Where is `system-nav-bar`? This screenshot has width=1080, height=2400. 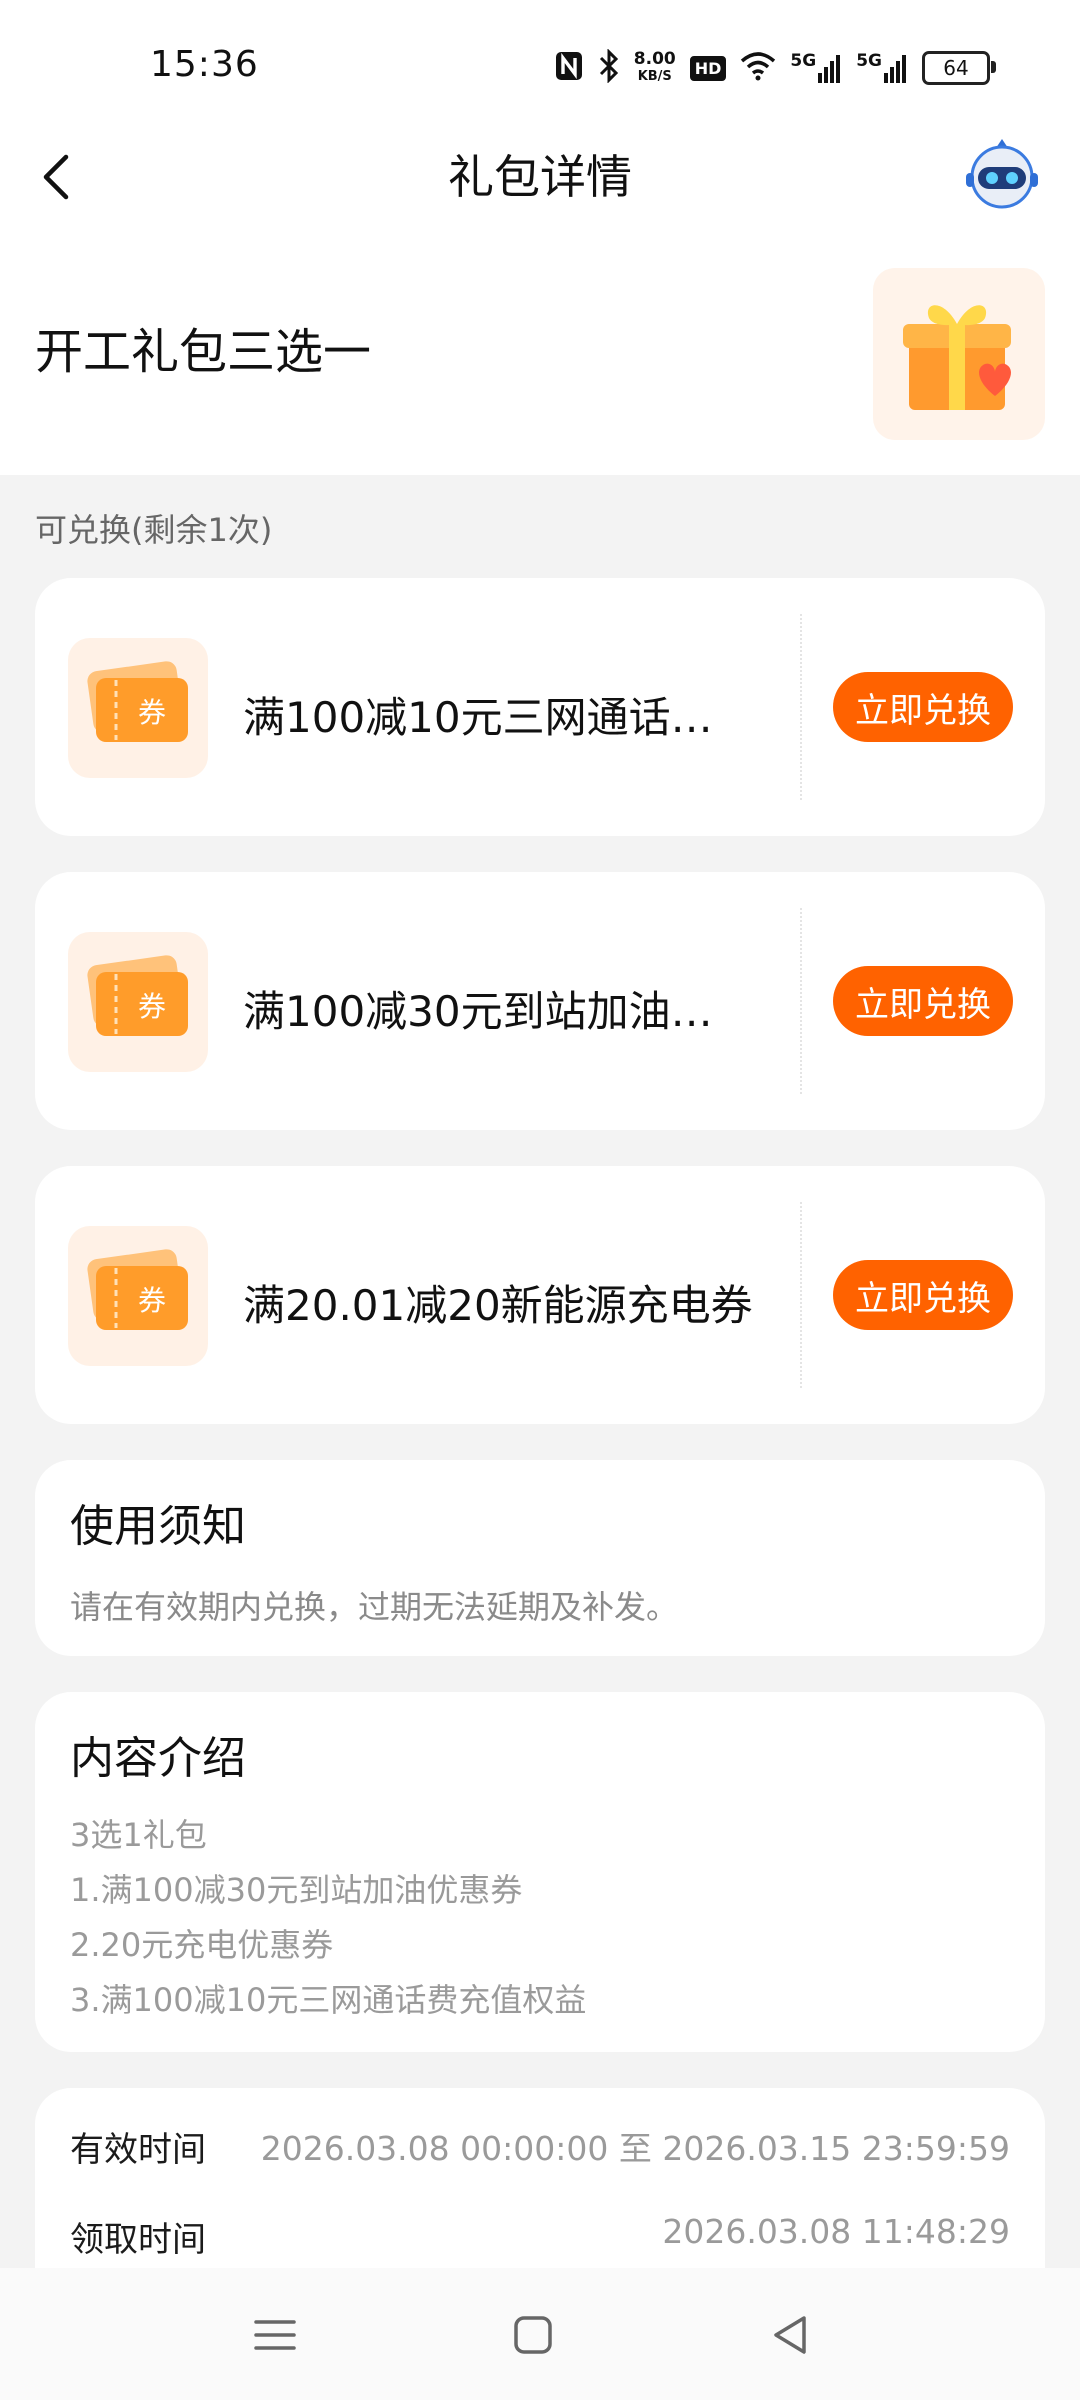
system-nav-bar is located at coordinates (540, 2334).